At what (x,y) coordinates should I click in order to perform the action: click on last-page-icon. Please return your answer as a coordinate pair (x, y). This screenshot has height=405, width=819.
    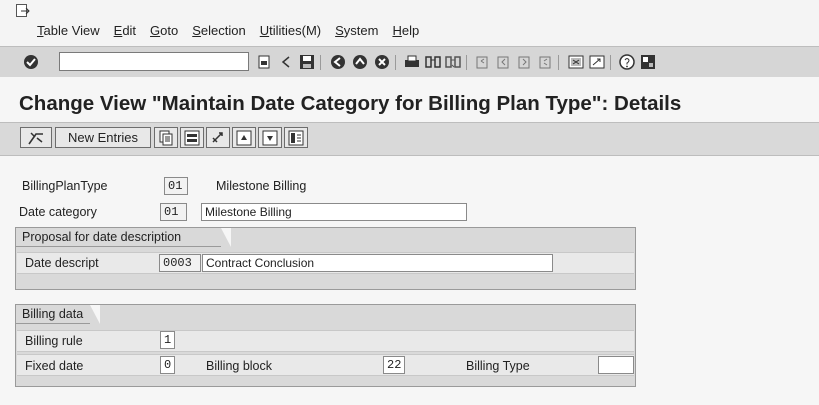
    Looking at the image, I should click on (546, 62).